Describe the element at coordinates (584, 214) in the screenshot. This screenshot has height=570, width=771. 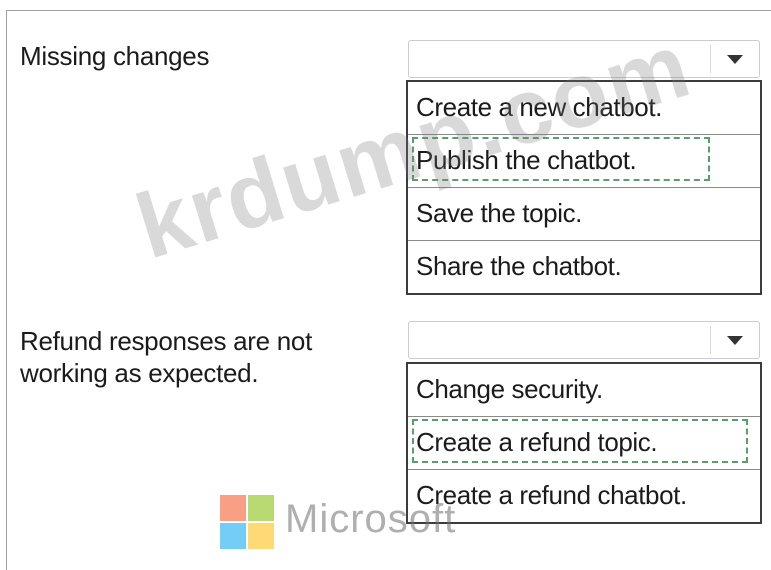
I see `option-save-topic: Save the topic.` at that location.